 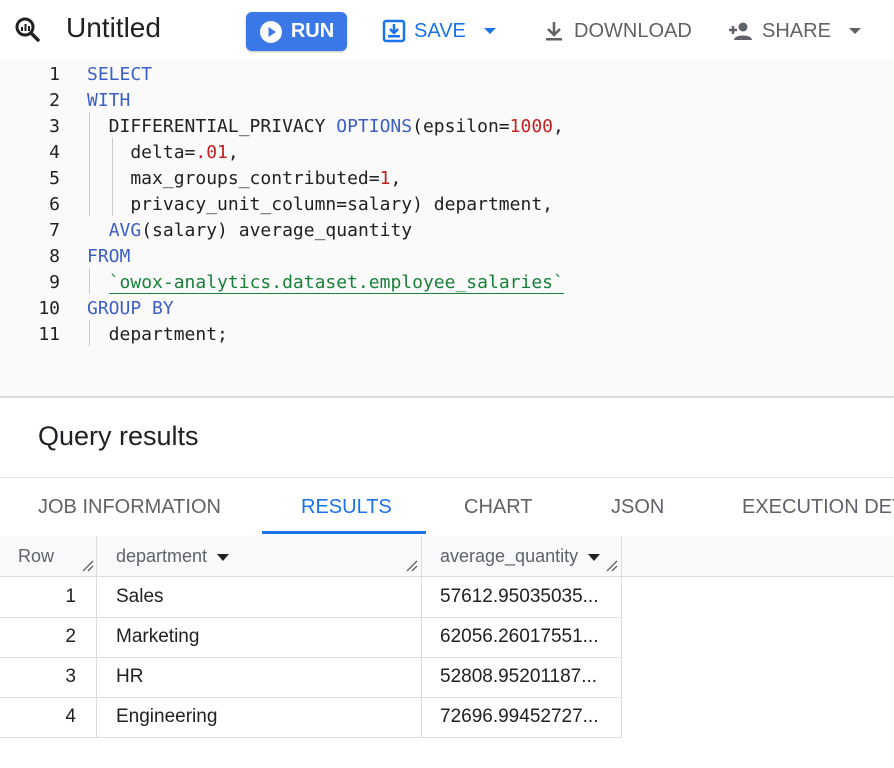 I want to click on code-token: OPTIONS, so click(x=374, y=126).